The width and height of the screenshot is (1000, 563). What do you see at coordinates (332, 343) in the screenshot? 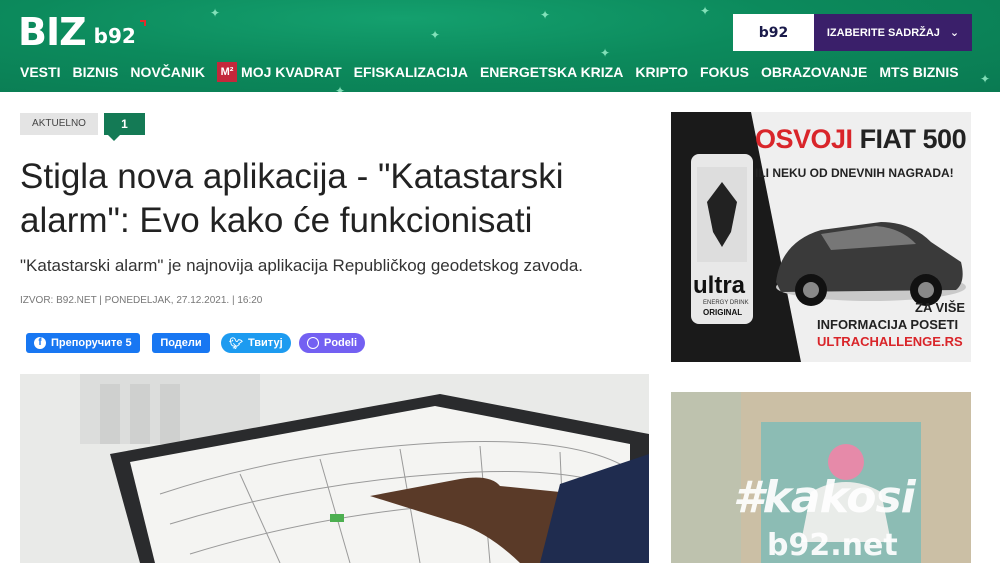
I see `viber-button: Podeli` at bounding box center [332, 343].